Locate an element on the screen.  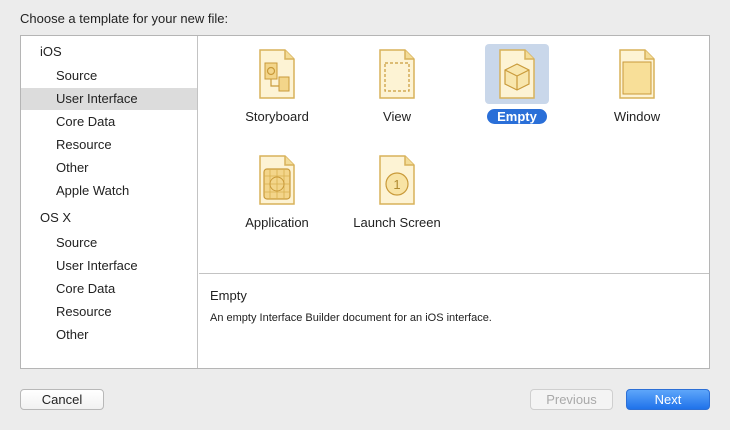
previous-button: Previous is located at coordinates (571, 399).